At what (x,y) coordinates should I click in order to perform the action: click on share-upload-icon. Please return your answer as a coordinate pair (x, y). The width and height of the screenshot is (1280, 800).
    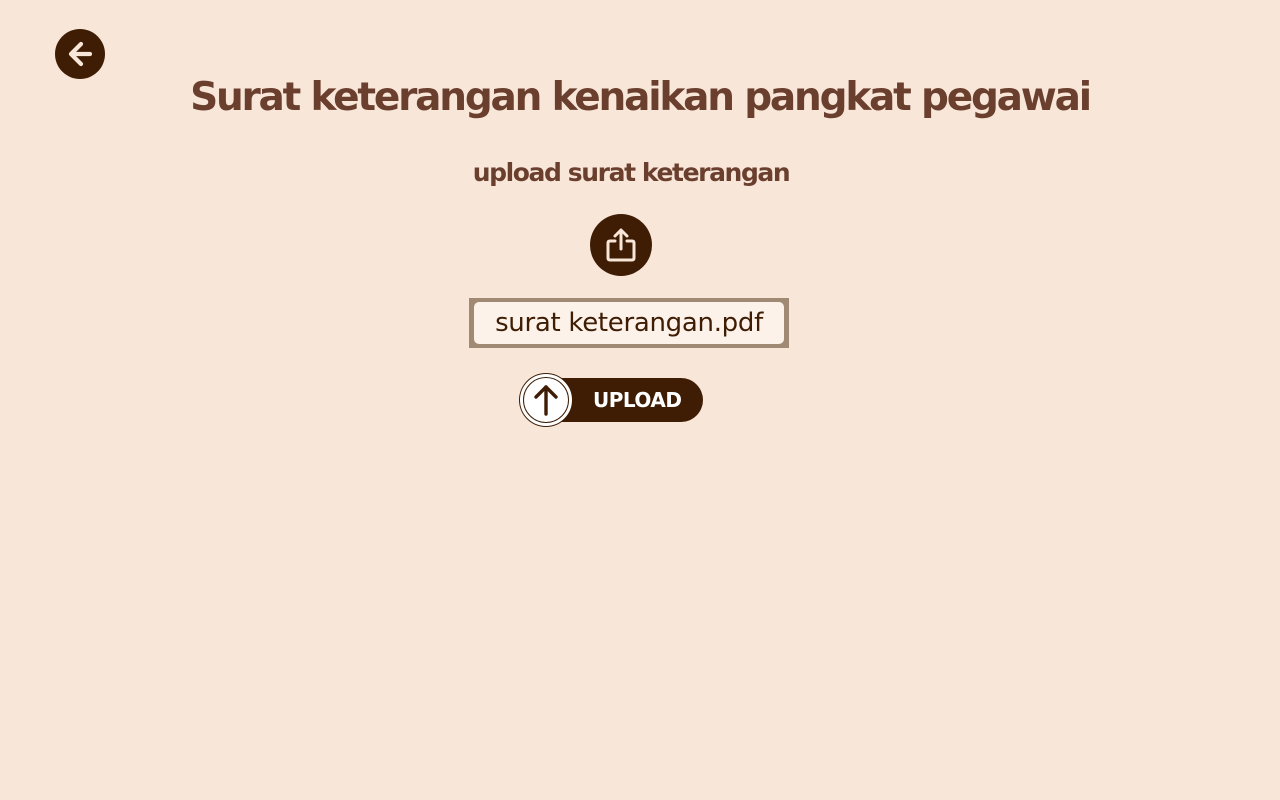
    Looking at the image, I should click on (621, 245).